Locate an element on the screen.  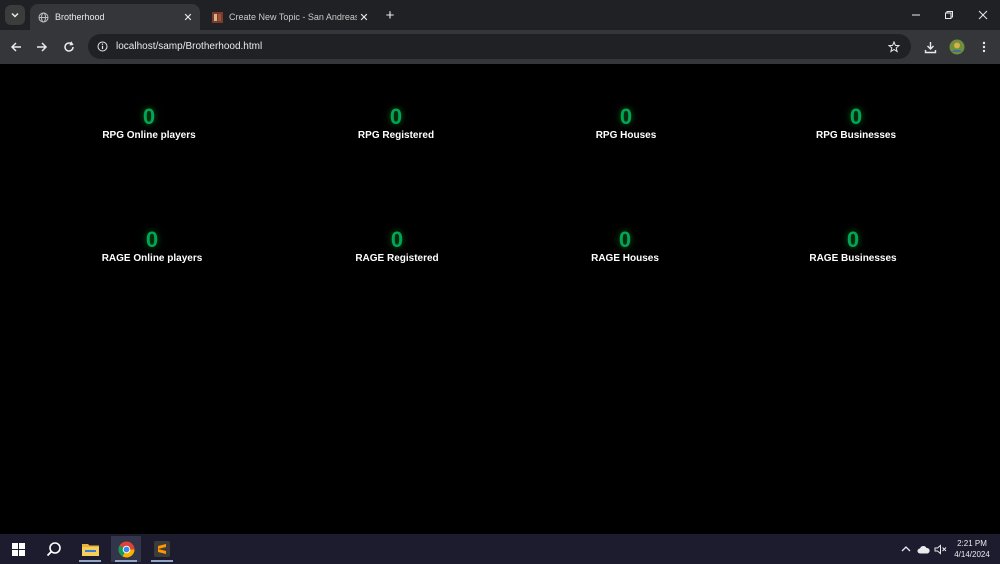
stat-rage-businesses: 0 RAGE Businesses is located at coordinates (853, 246).